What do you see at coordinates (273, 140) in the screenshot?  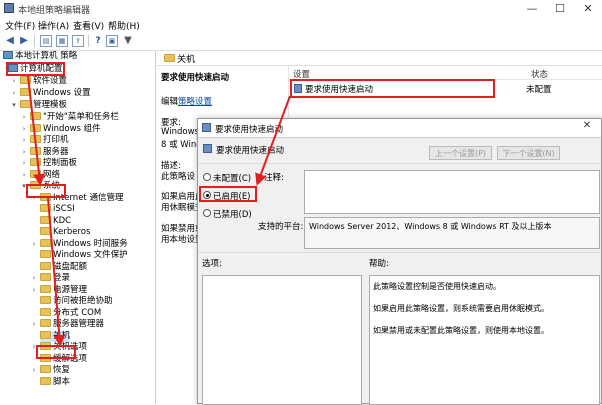 I see `arrow-to-enabled` at bounding box center [273, 140].